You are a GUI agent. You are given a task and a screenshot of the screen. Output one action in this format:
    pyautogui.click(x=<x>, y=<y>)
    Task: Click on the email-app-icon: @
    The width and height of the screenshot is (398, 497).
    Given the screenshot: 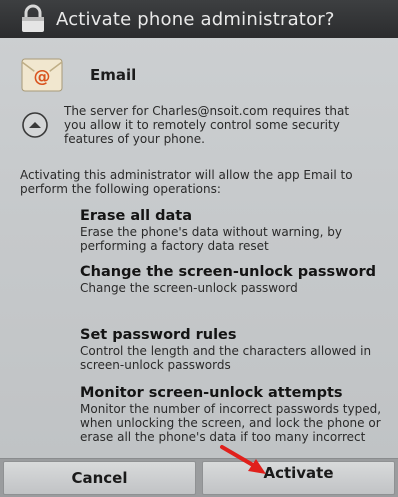 What is the action you would take?
    pyautogui.click(x=42, y=75)
    